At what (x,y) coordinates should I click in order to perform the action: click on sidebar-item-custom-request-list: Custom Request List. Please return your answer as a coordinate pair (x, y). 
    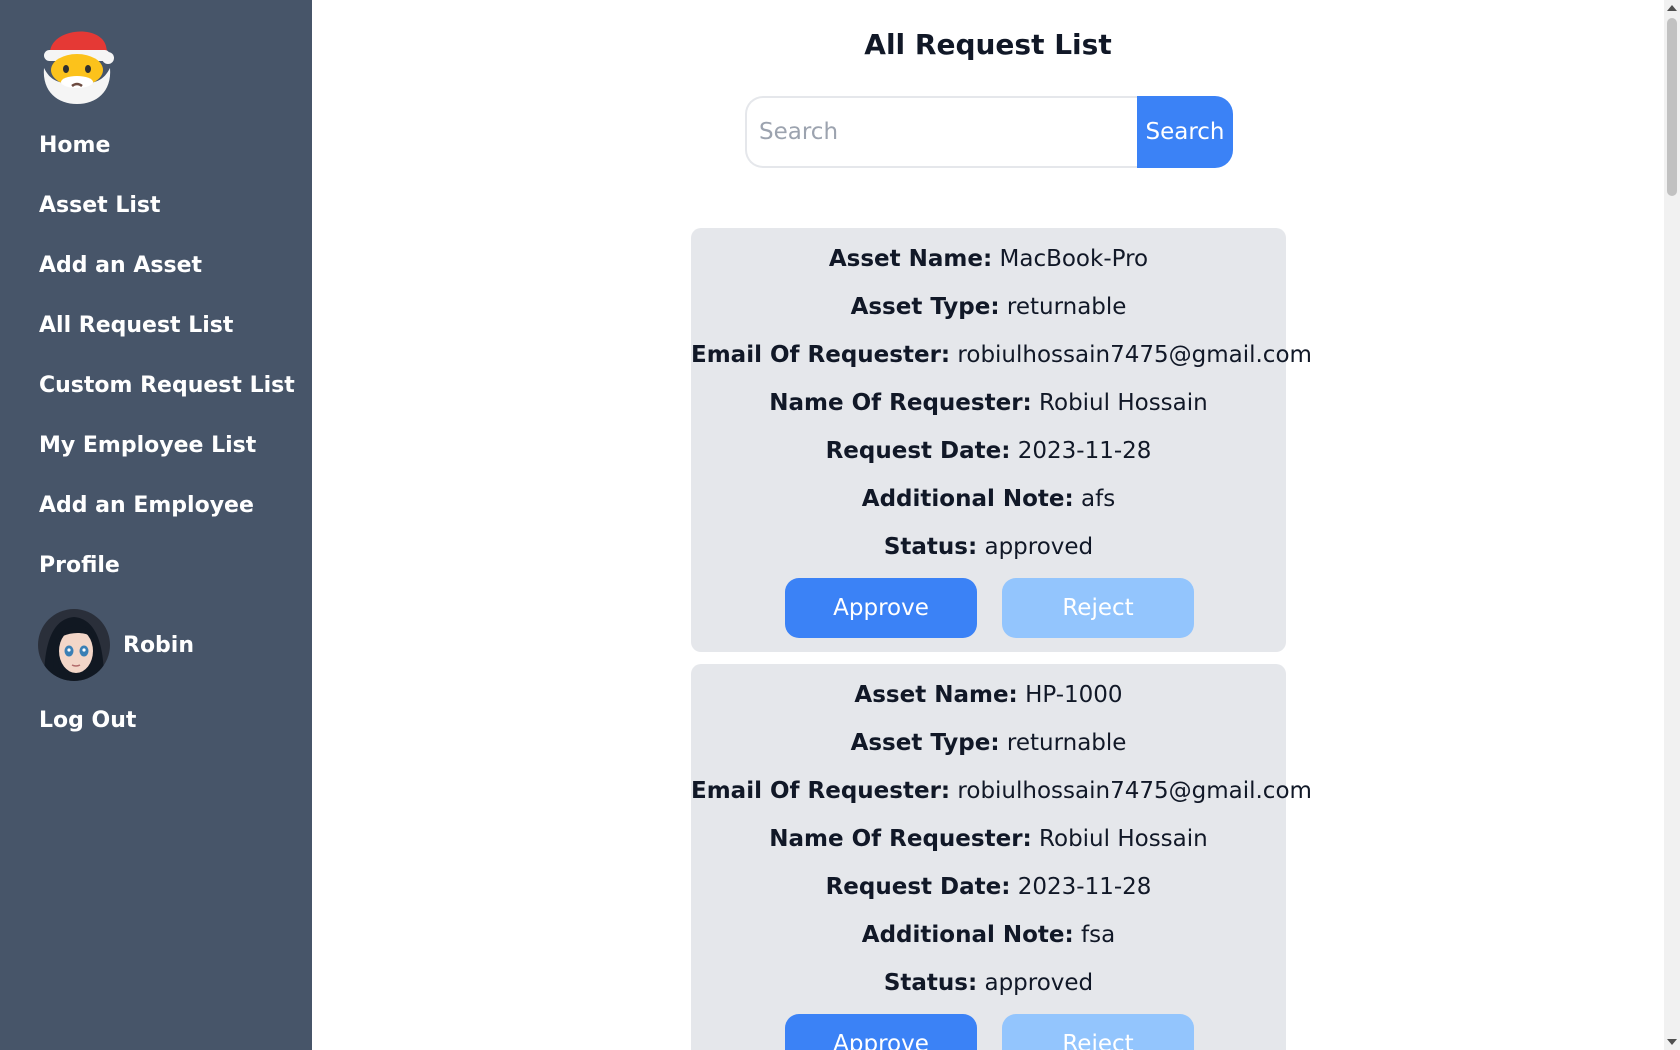
    Looking at the image, I should click on (167, 386).